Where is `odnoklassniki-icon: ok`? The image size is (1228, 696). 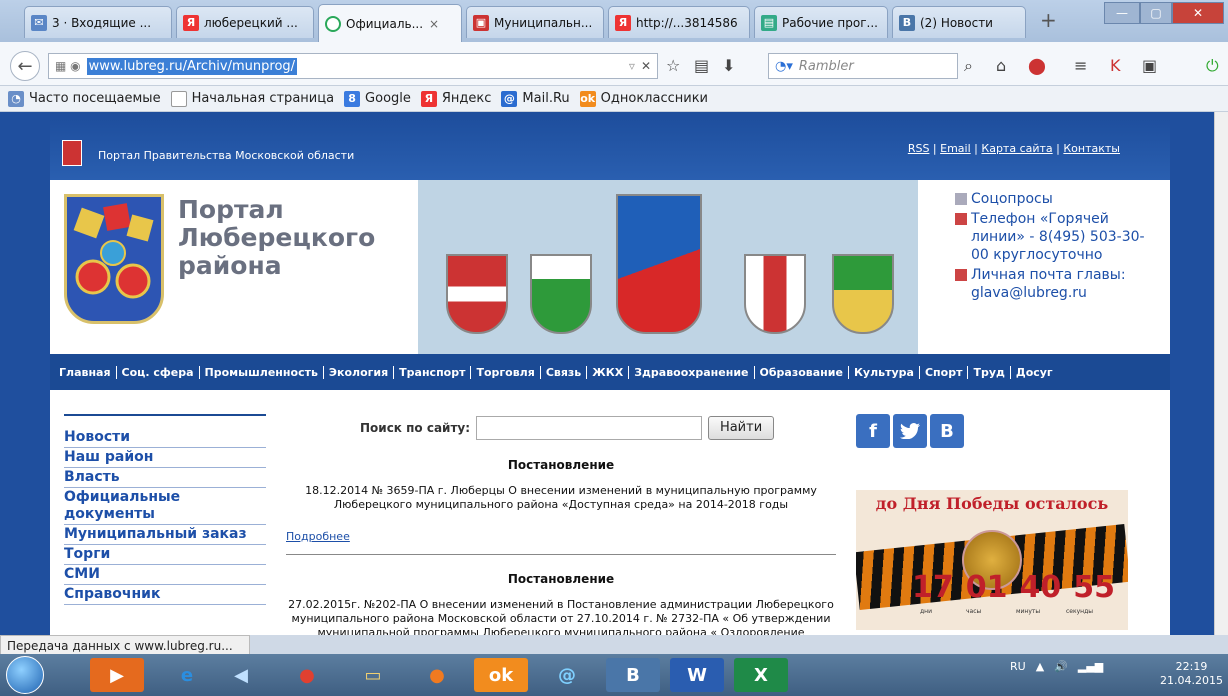 odnoklassniki-icon: ok is located at coordinates (501, 675).